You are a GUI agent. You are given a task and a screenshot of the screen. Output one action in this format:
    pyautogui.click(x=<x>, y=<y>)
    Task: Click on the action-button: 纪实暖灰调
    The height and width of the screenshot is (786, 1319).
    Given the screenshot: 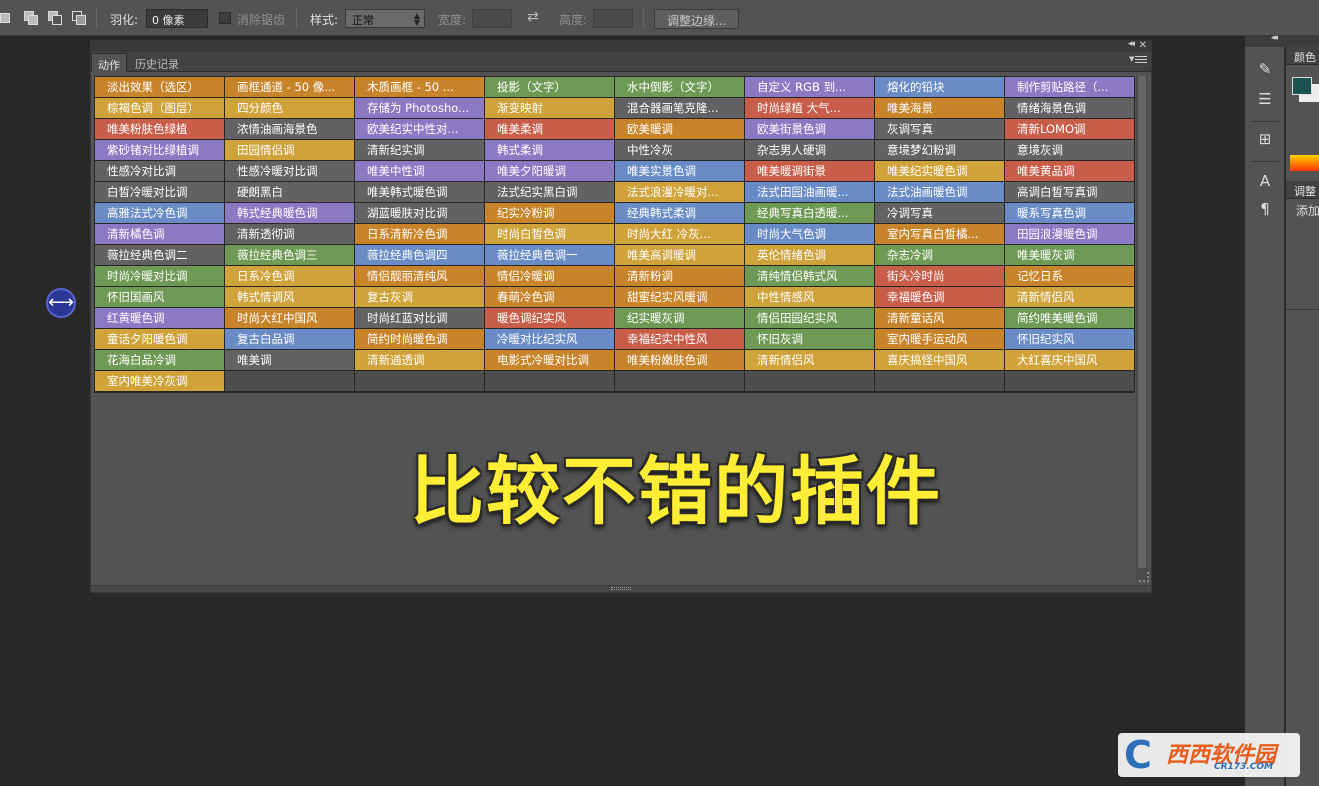 What is the action you would take?
    pyautogui.click(x=680, y=318)
    